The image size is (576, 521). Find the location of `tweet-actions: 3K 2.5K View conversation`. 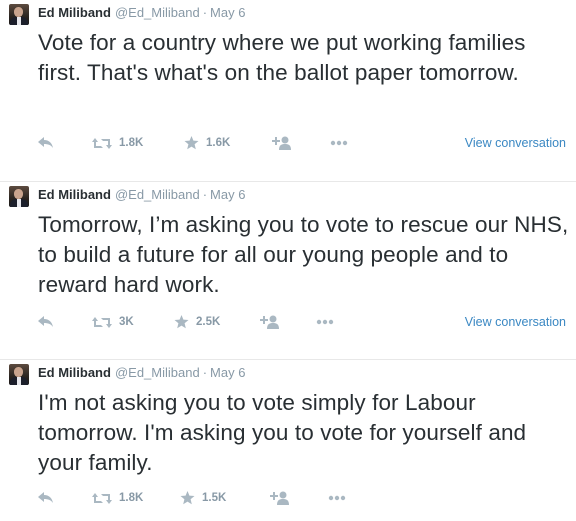

tweet-actions: 3K 2.5K View conversation is located at coordinates (288, 322).